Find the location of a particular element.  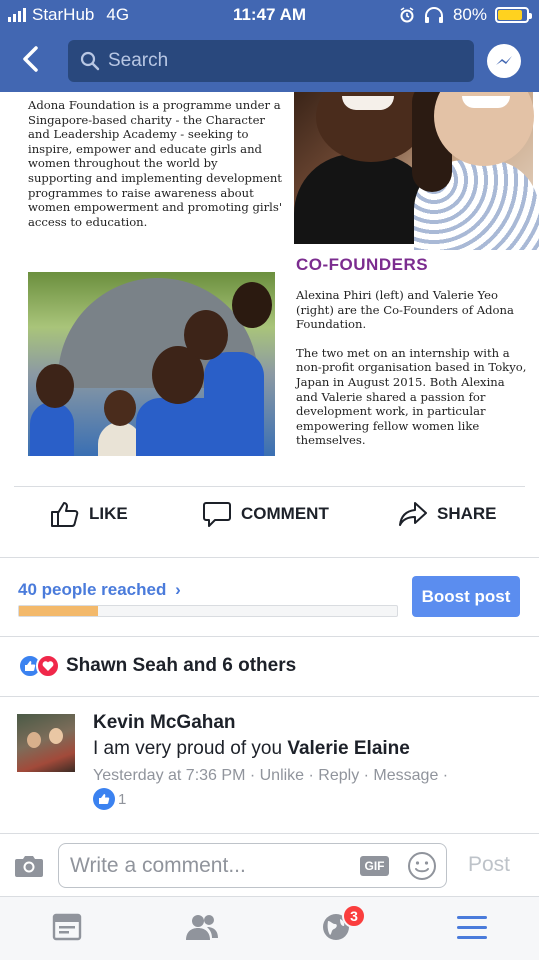

reaction-icons is located at coordinates (39, 666).